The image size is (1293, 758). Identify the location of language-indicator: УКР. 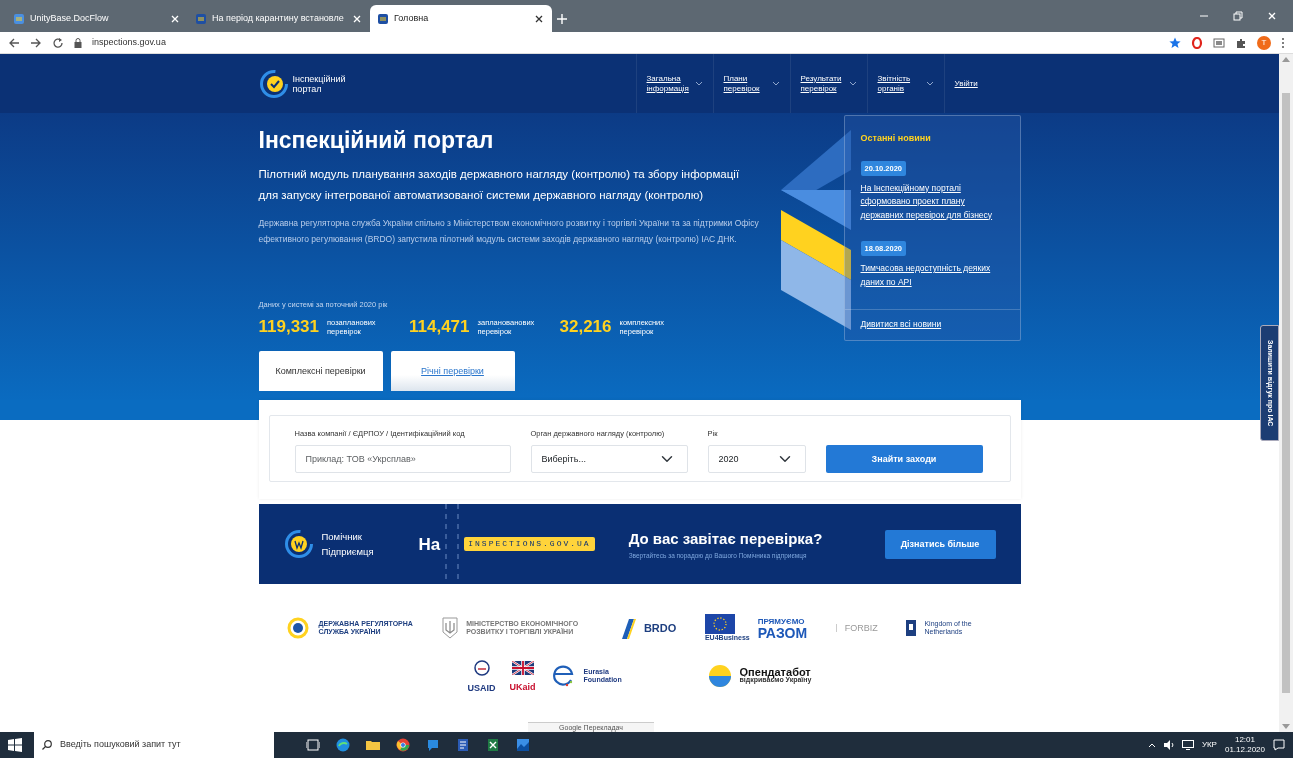
(1209, 745).